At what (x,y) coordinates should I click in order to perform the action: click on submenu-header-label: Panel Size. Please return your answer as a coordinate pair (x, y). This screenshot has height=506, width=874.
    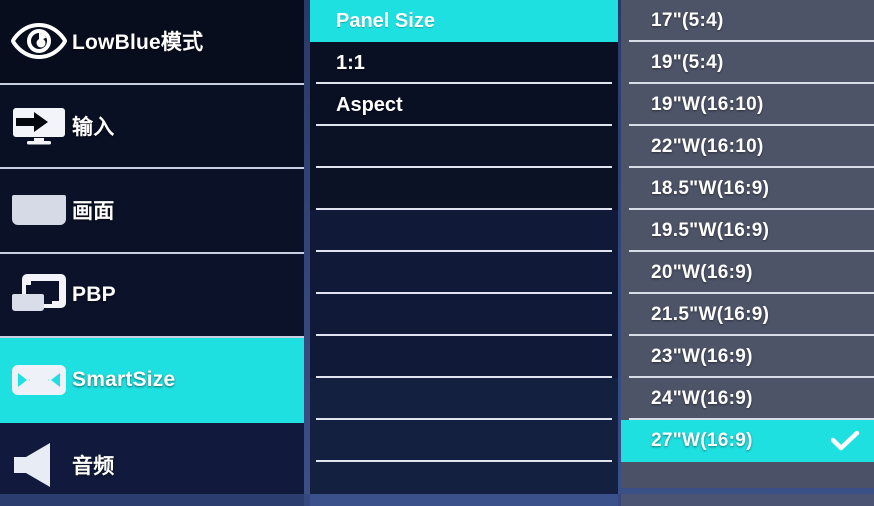
    Looking at the image, I should click on (385, 20).